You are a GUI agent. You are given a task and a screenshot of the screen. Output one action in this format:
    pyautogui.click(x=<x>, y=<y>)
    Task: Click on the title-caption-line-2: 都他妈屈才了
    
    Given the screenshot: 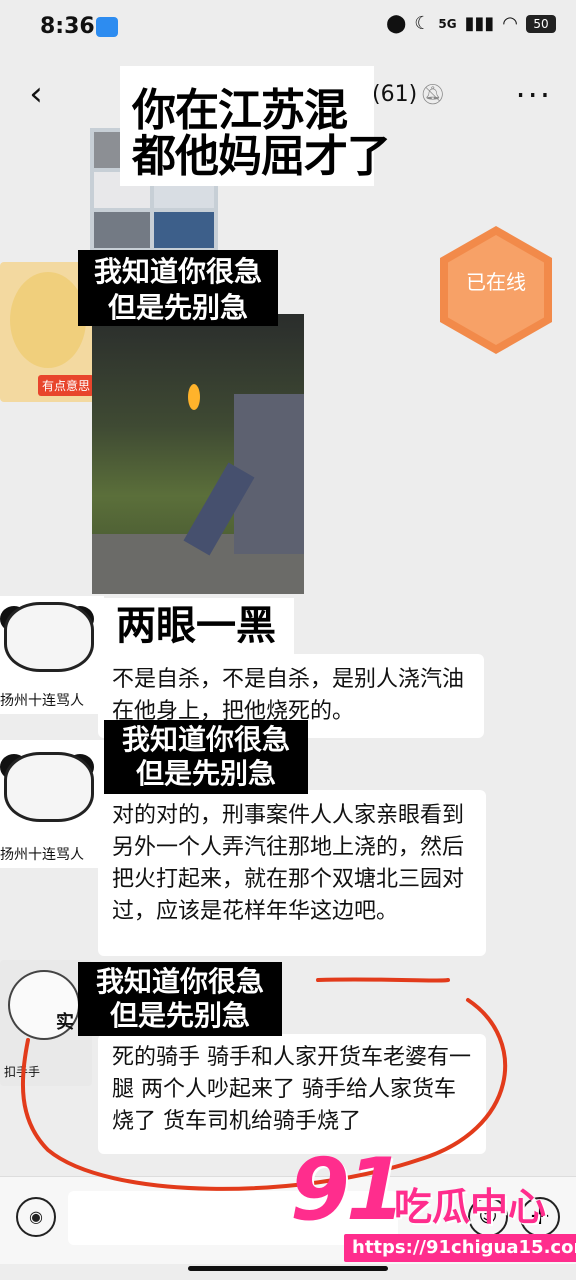 What is the action you would take?
    pyautogui.click(x=261, y=156)
    